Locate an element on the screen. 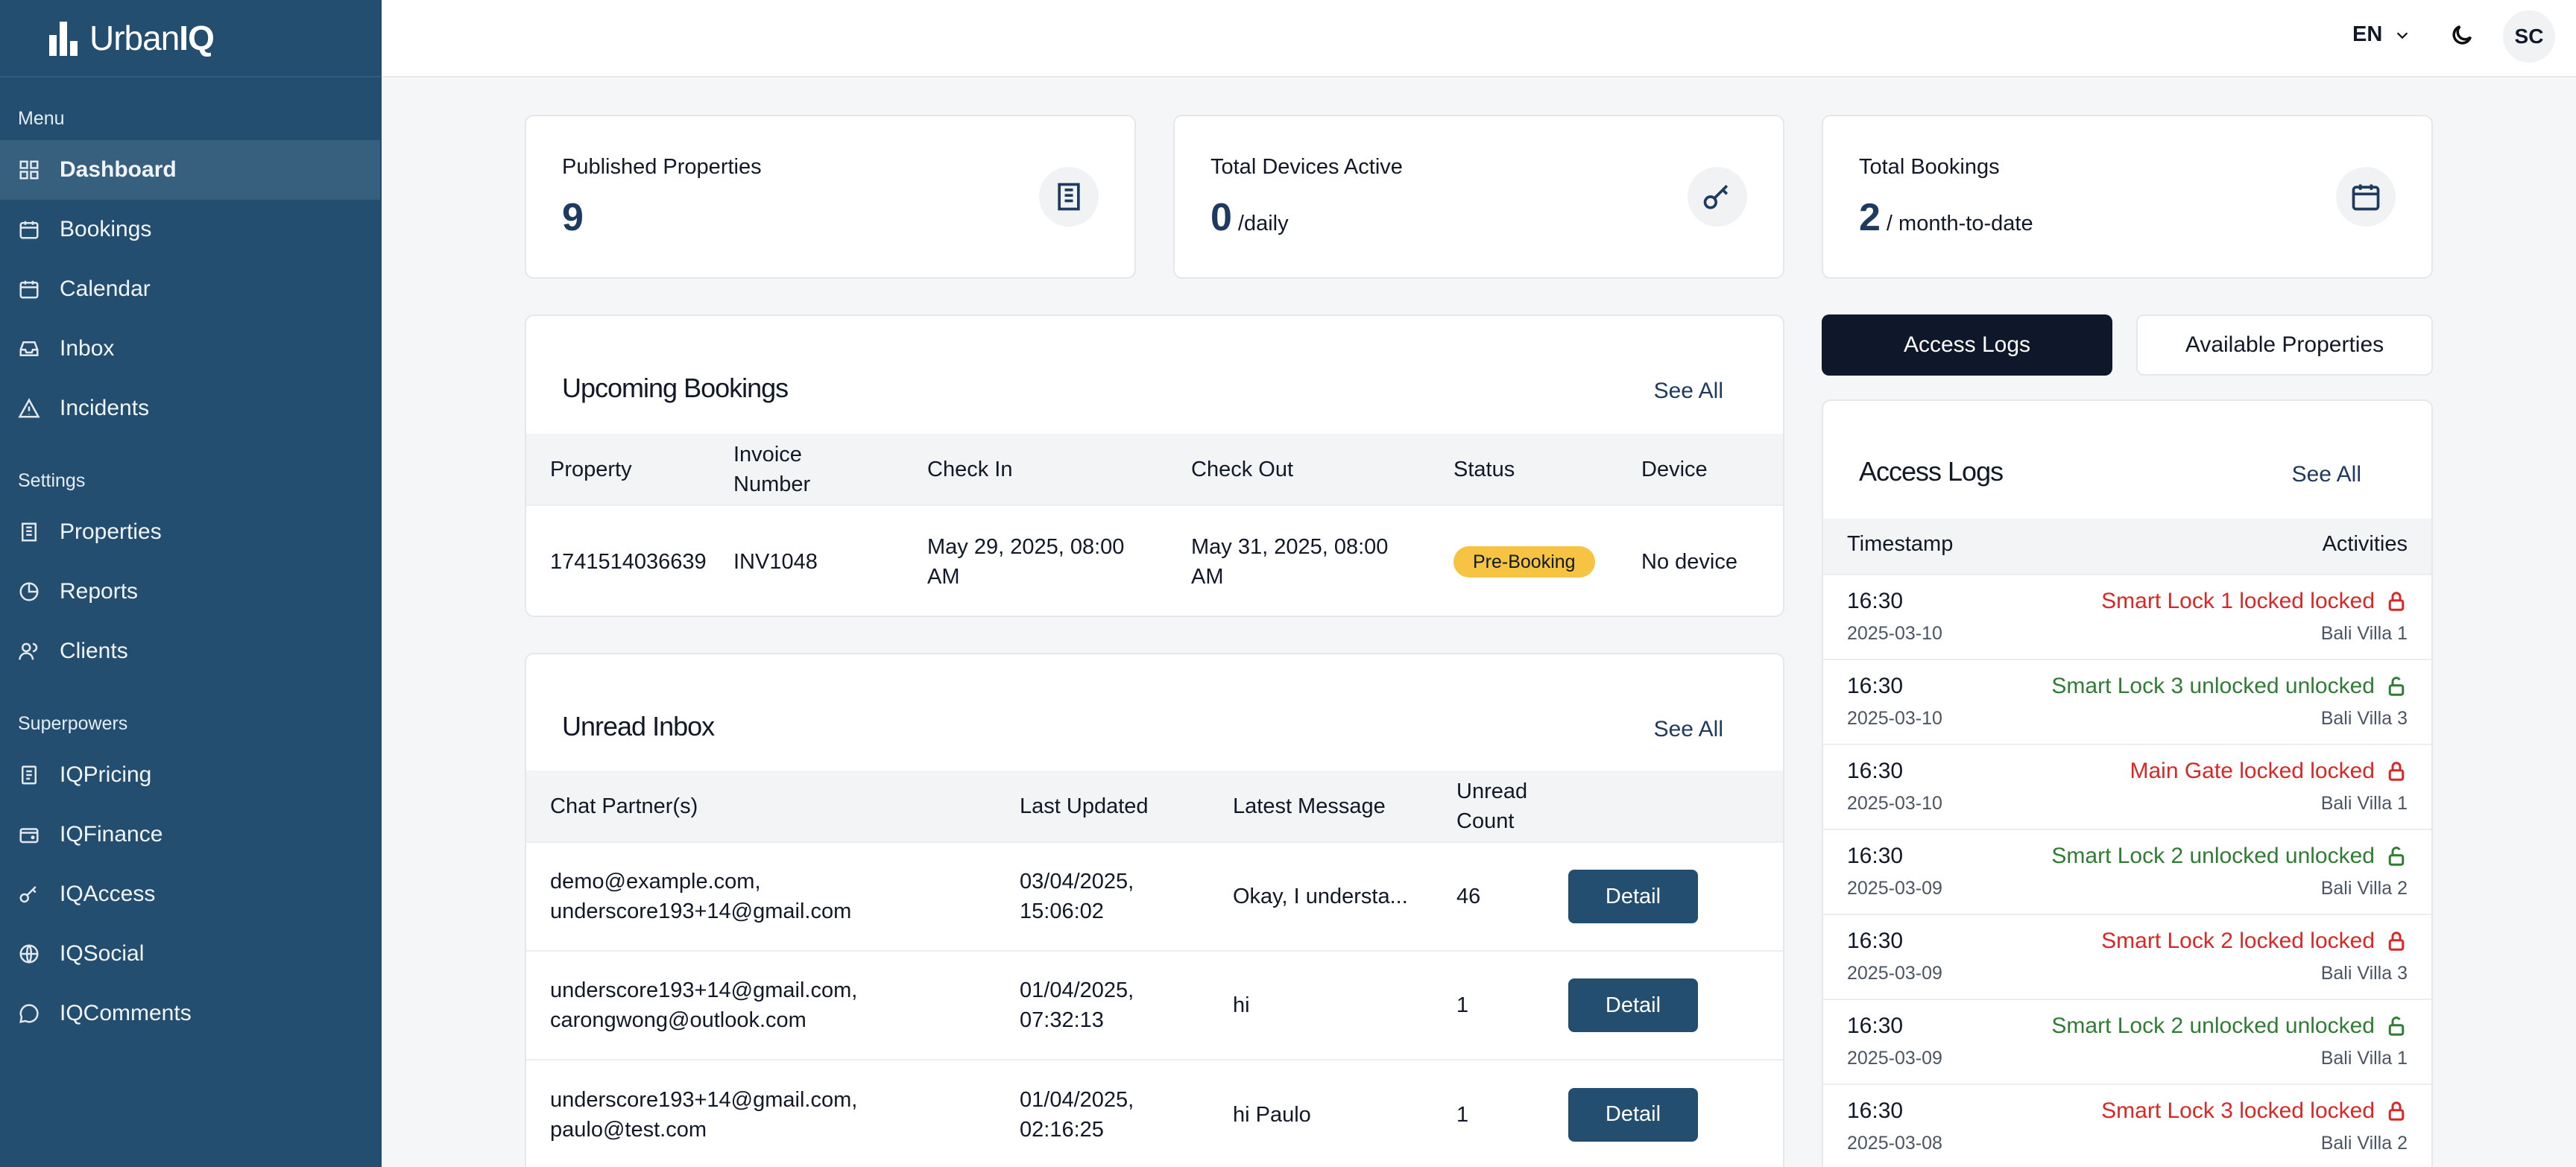 This screenshot has width=2576, height=1167. col-actions is located at coordinates (1676, 806).